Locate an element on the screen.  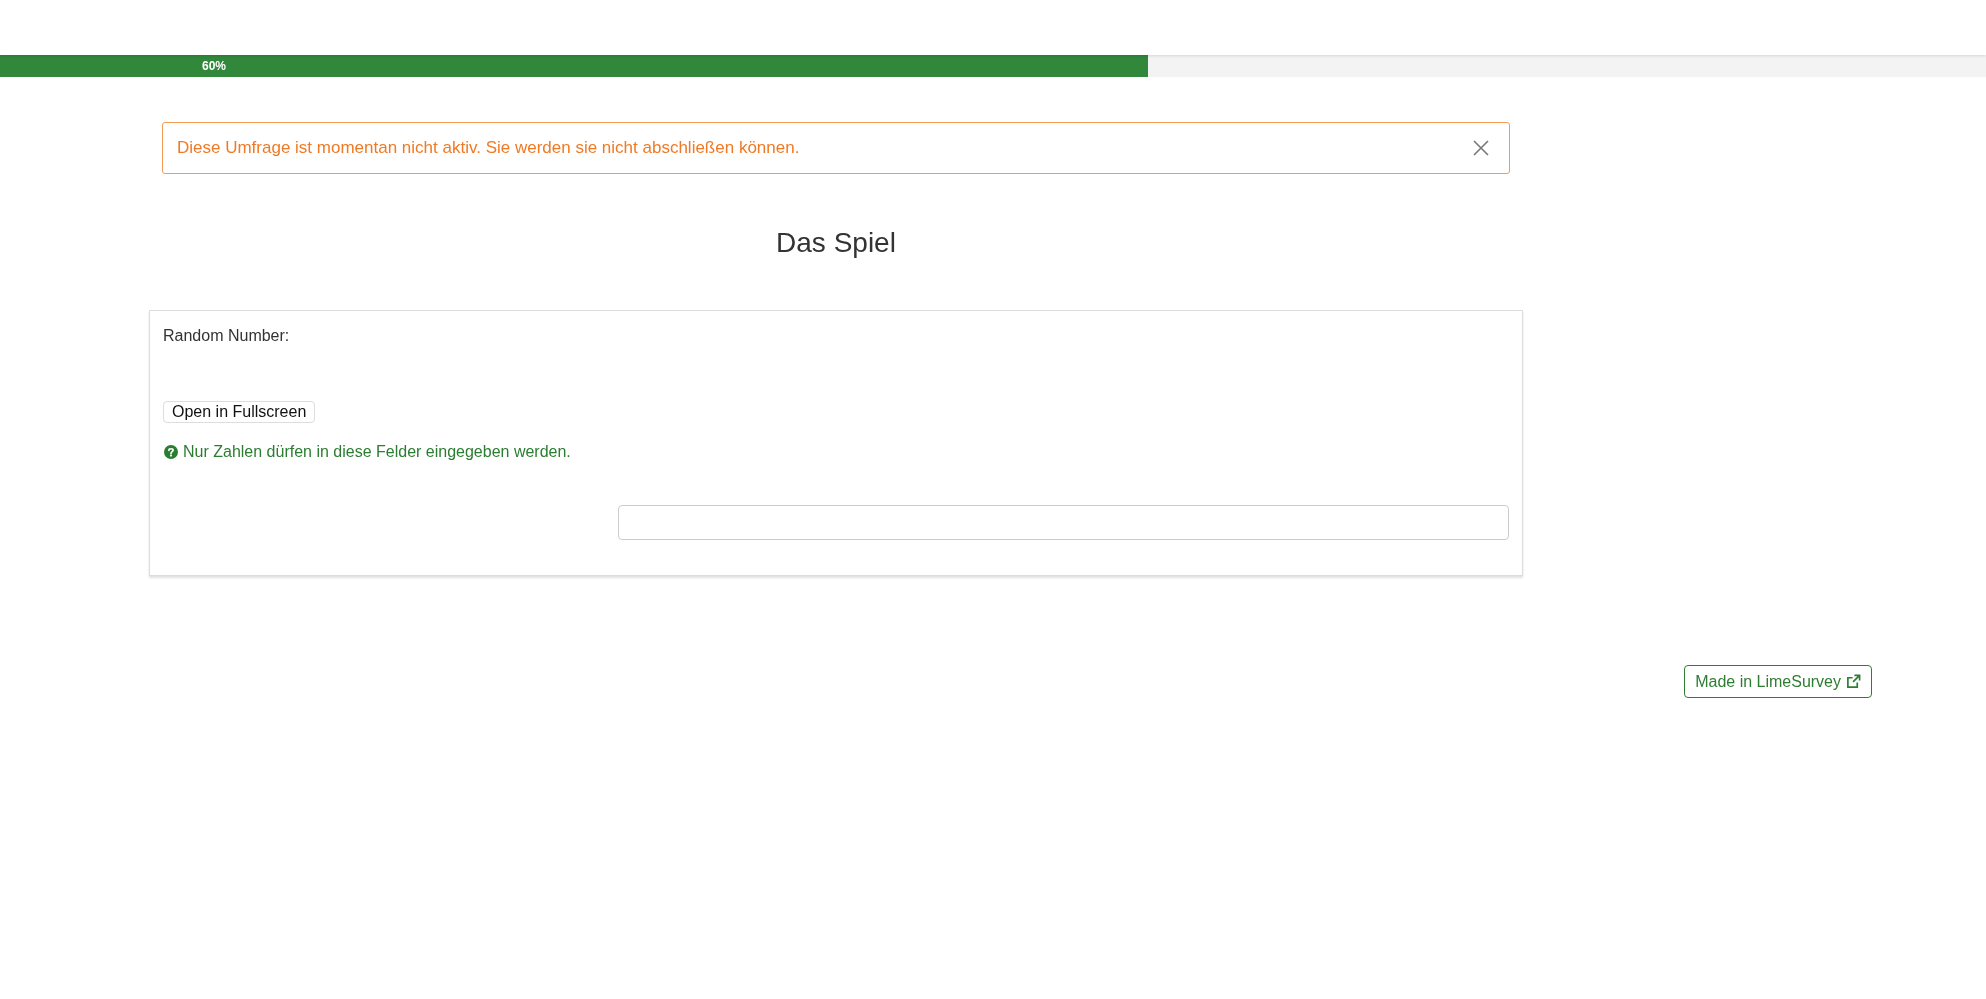
help-icon is located at coordinates (171, 452).